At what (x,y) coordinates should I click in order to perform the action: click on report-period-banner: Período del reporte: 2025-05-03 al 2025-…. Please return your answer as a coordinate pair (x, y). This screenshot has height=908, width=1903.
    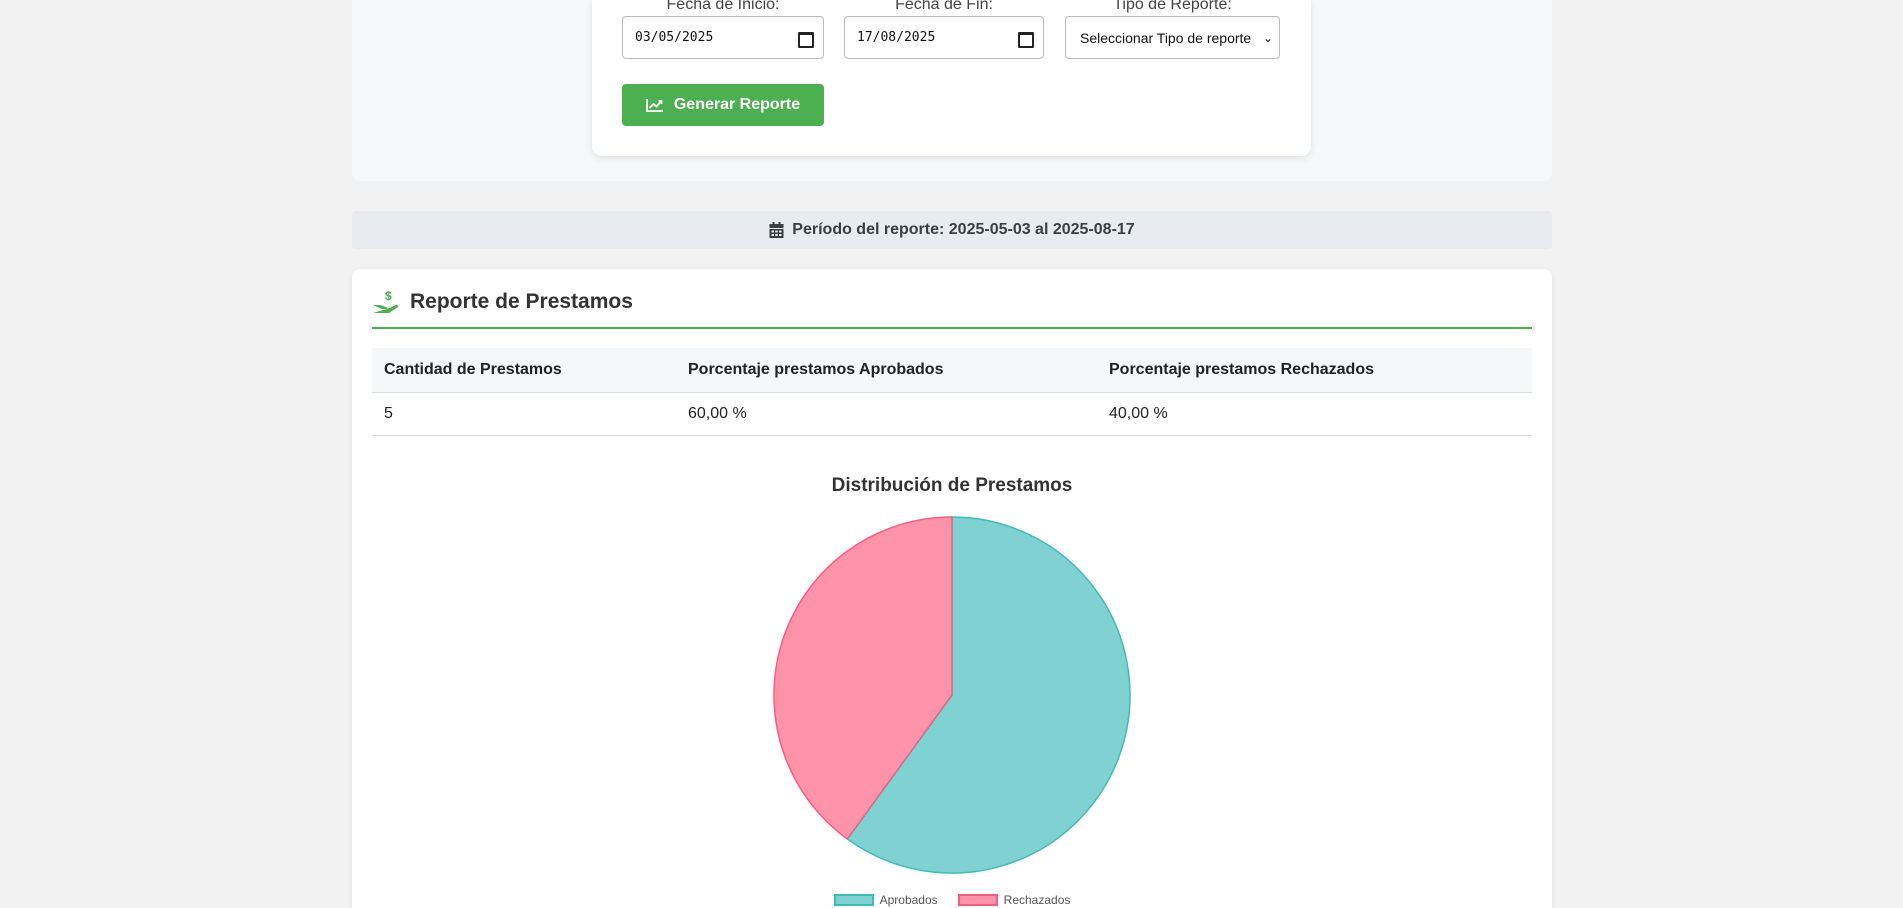
    Looking at the image, I should click on (952, 230).